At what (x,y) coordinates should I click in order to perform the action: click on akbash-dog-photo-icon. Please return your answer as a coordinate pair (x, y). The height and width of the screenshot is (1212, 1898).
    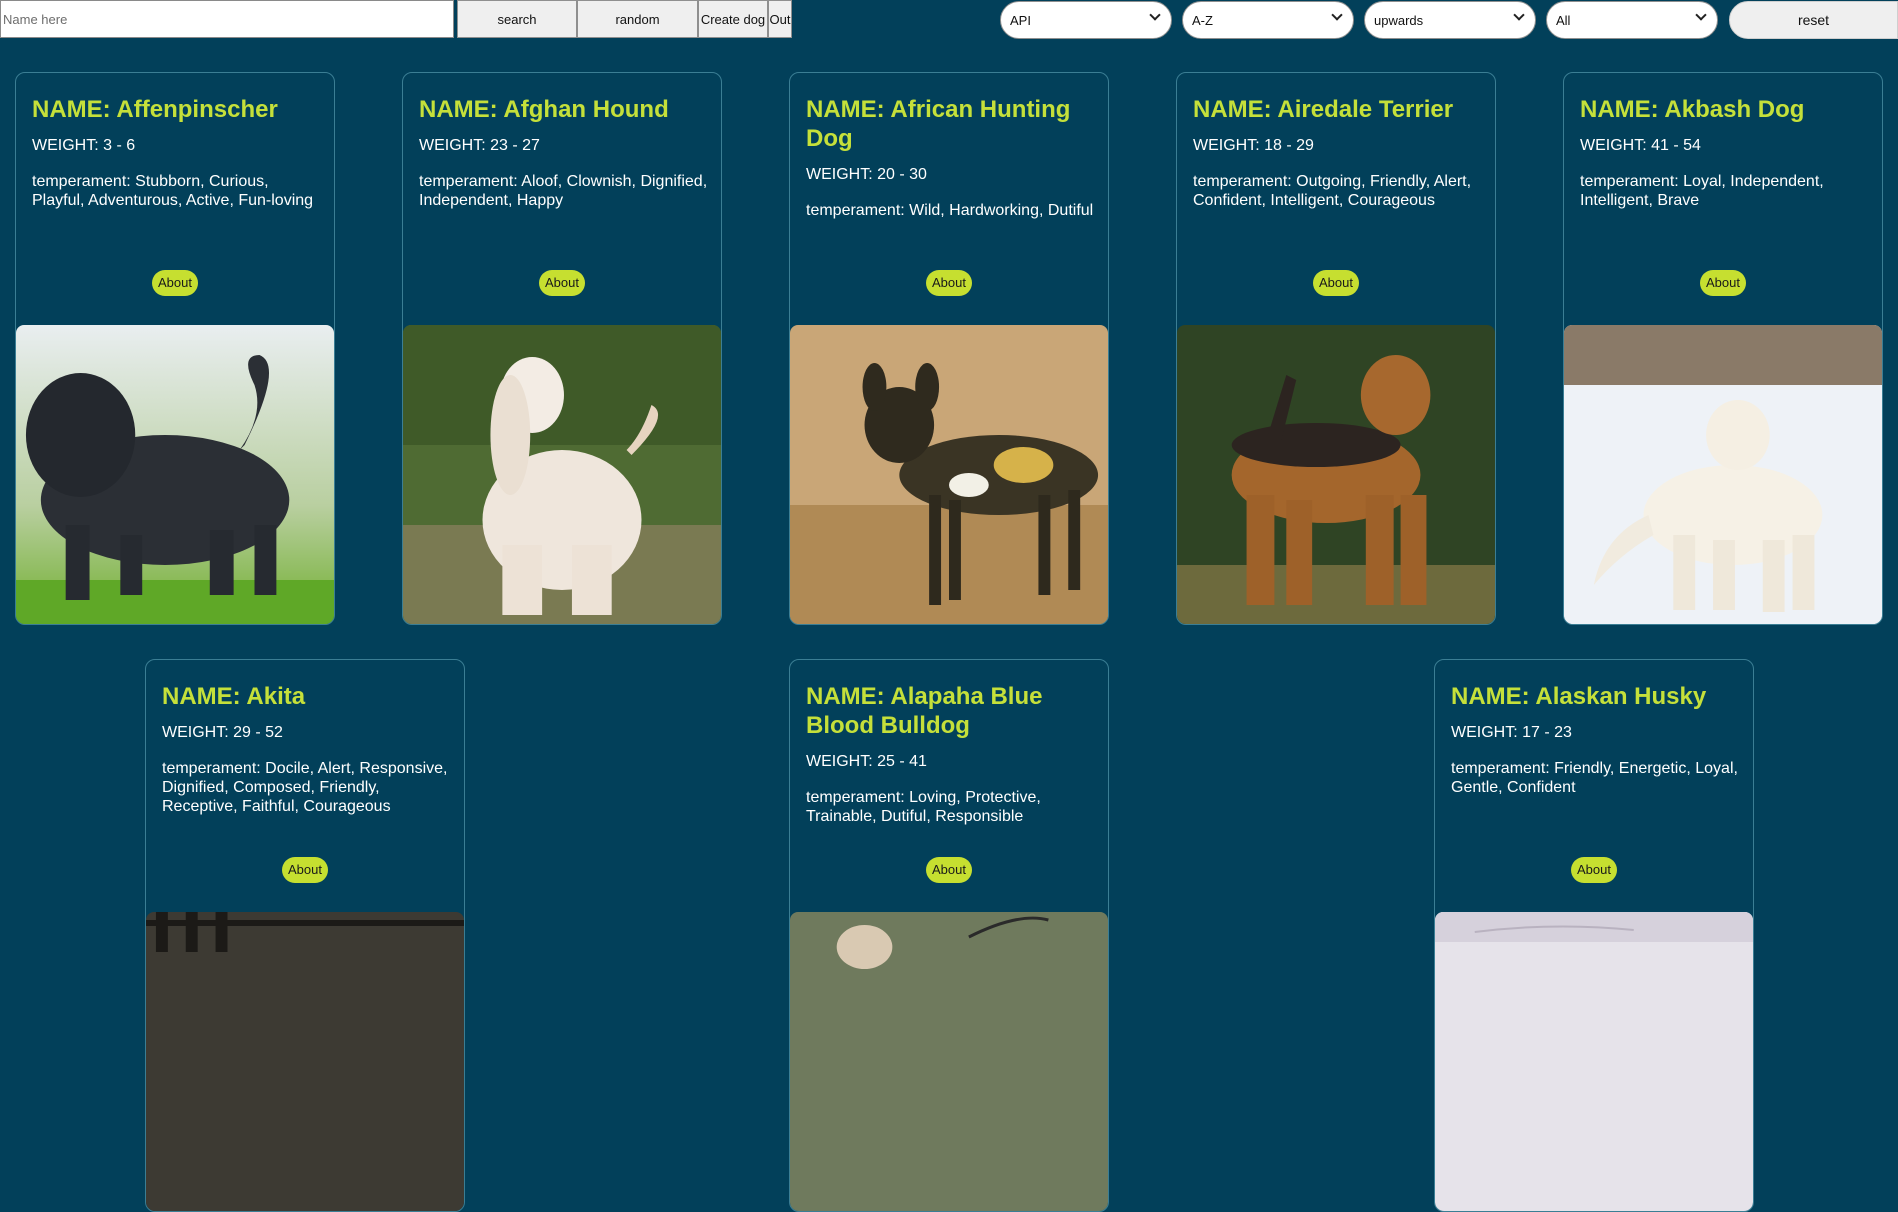
    Looking at the image, I should click on (1723, 474).